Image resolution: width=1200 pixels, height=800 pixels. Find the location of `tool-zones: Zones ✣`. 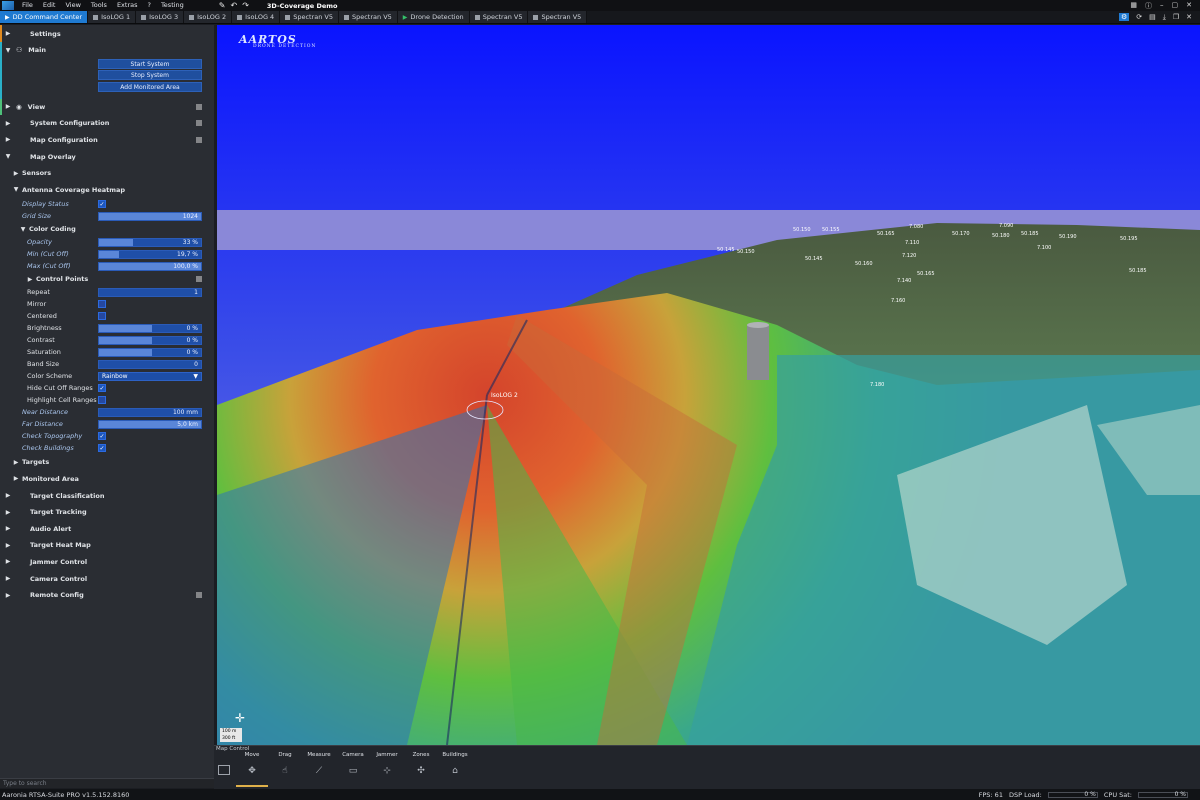

tool-zones: Zones ✣ is located at coordinates (421, 764).